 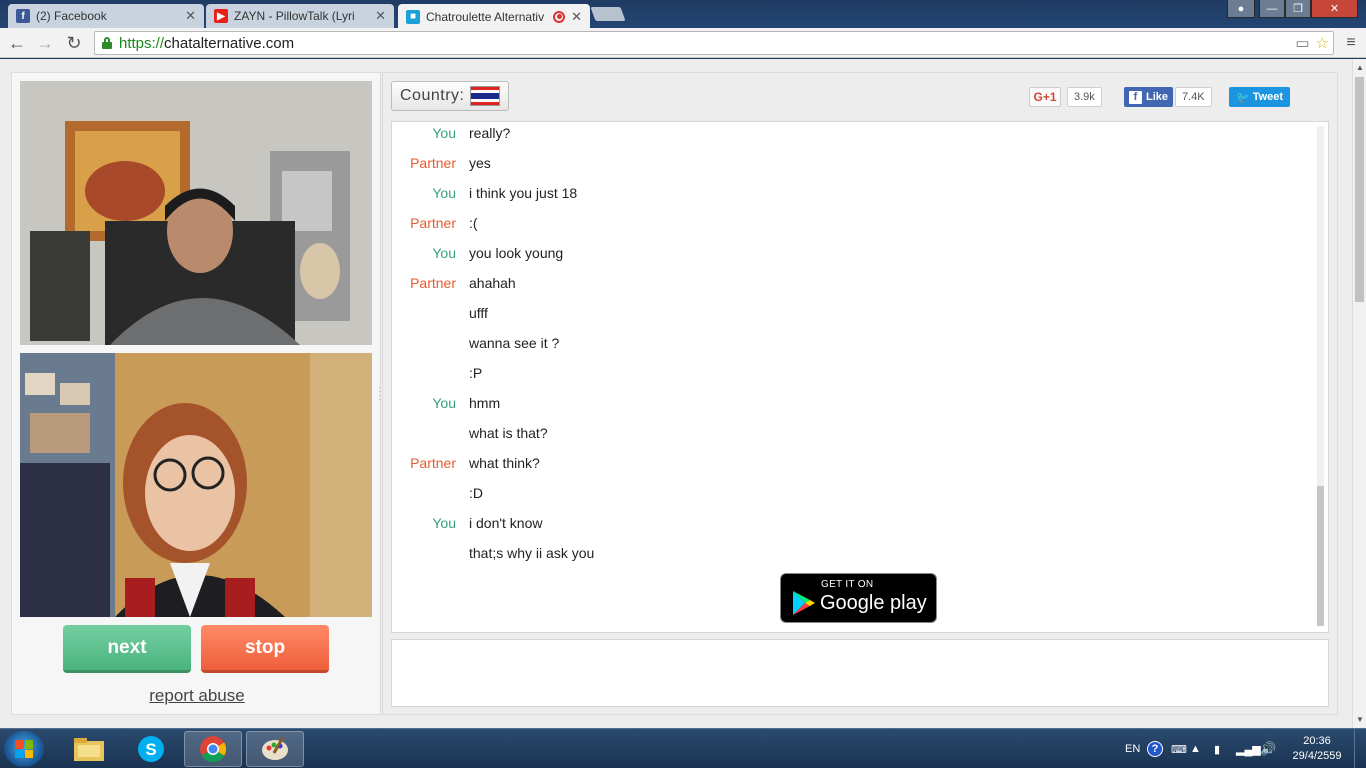 I want to click on close-window-button: ✕, so click(x=1334, y=9).